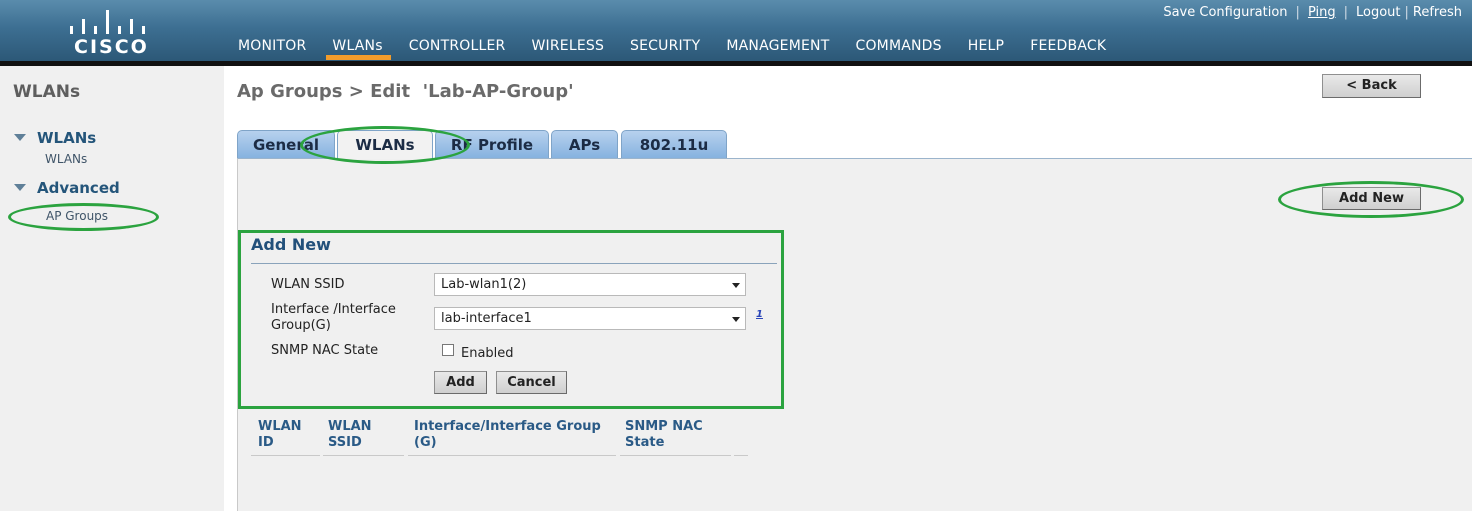 This screenshot has width=1472, height=511. I want to click on save-configuration-link: Save Configuration, so click(1225, 12).